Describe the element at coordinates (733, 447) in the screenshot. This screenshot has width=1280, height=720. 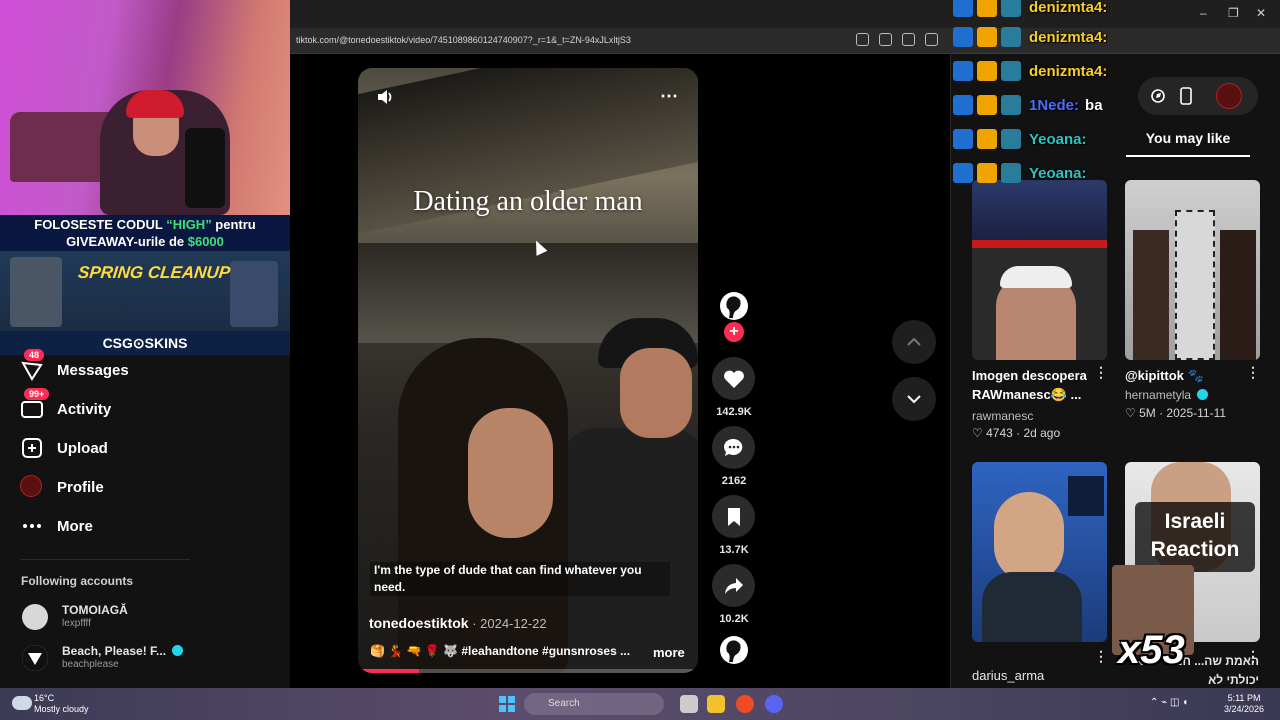
I see `comment-button` at that location.